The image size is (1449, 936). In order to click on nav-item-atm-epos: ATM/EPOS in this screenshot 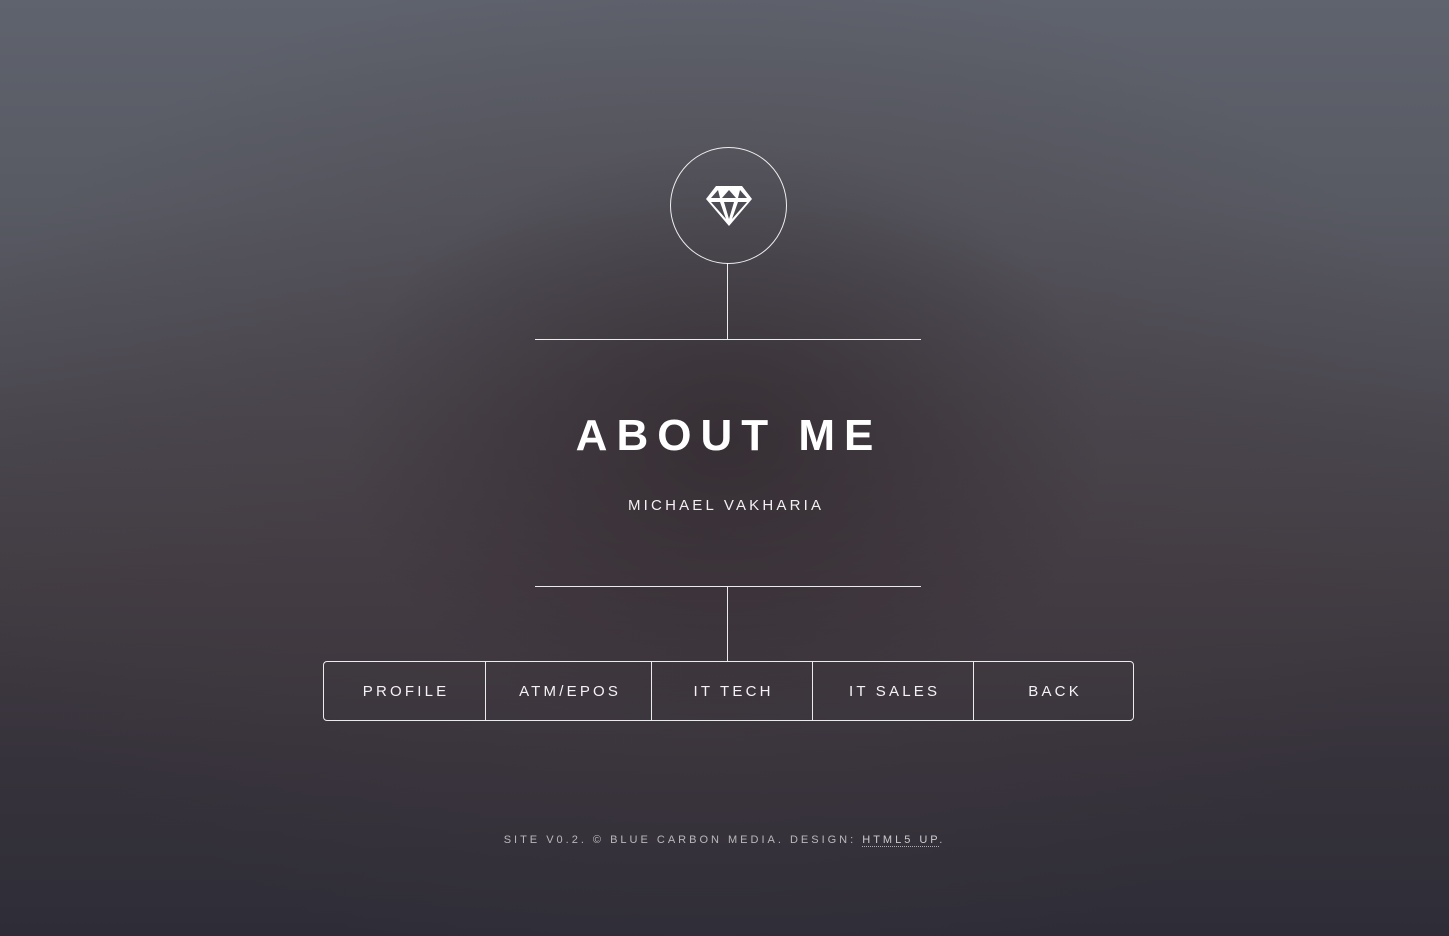, I will do `click(568, 691)`.